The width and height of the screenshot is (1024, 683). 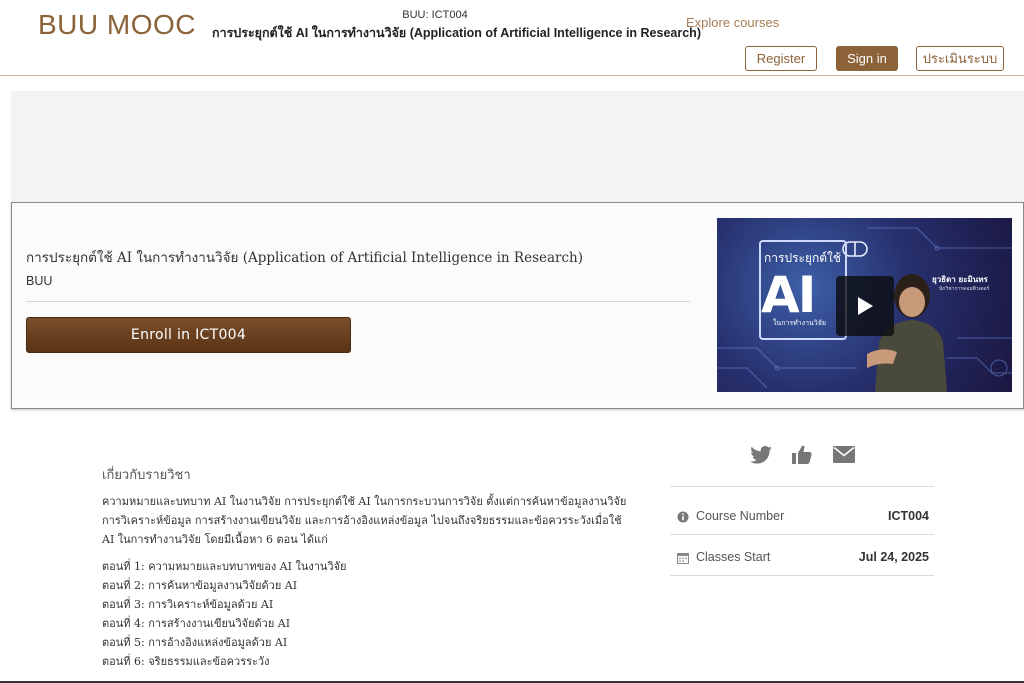 I want to click on lesson-item: ตอนที่ 3: การวิเคราะห์ข้อมูลด้วย AI, so click(x=188, y=604).